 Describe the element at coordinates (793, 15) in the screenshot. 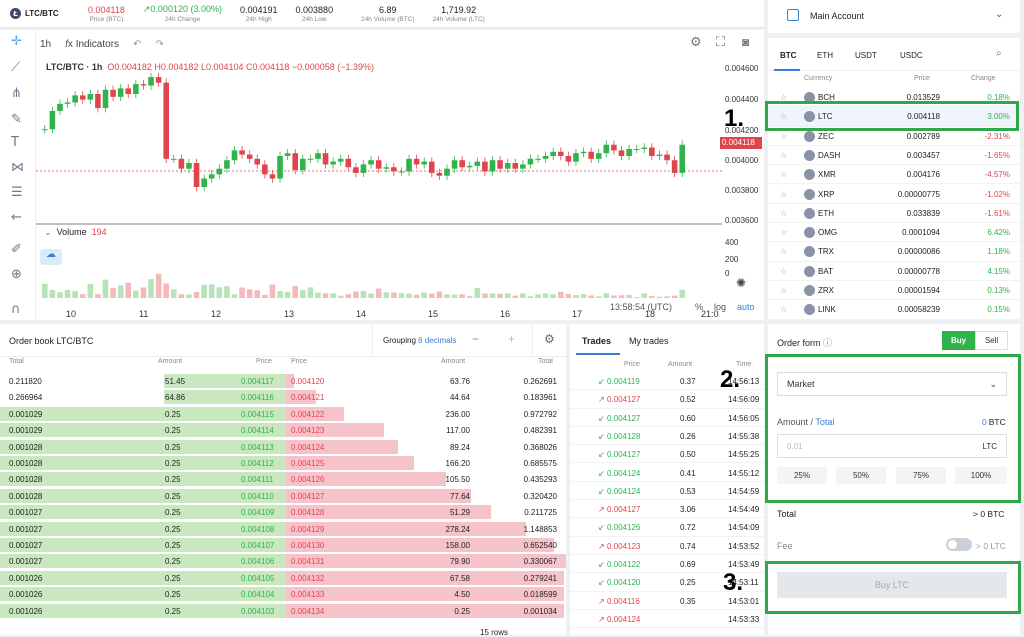

I see `wallet-icon` at that location.